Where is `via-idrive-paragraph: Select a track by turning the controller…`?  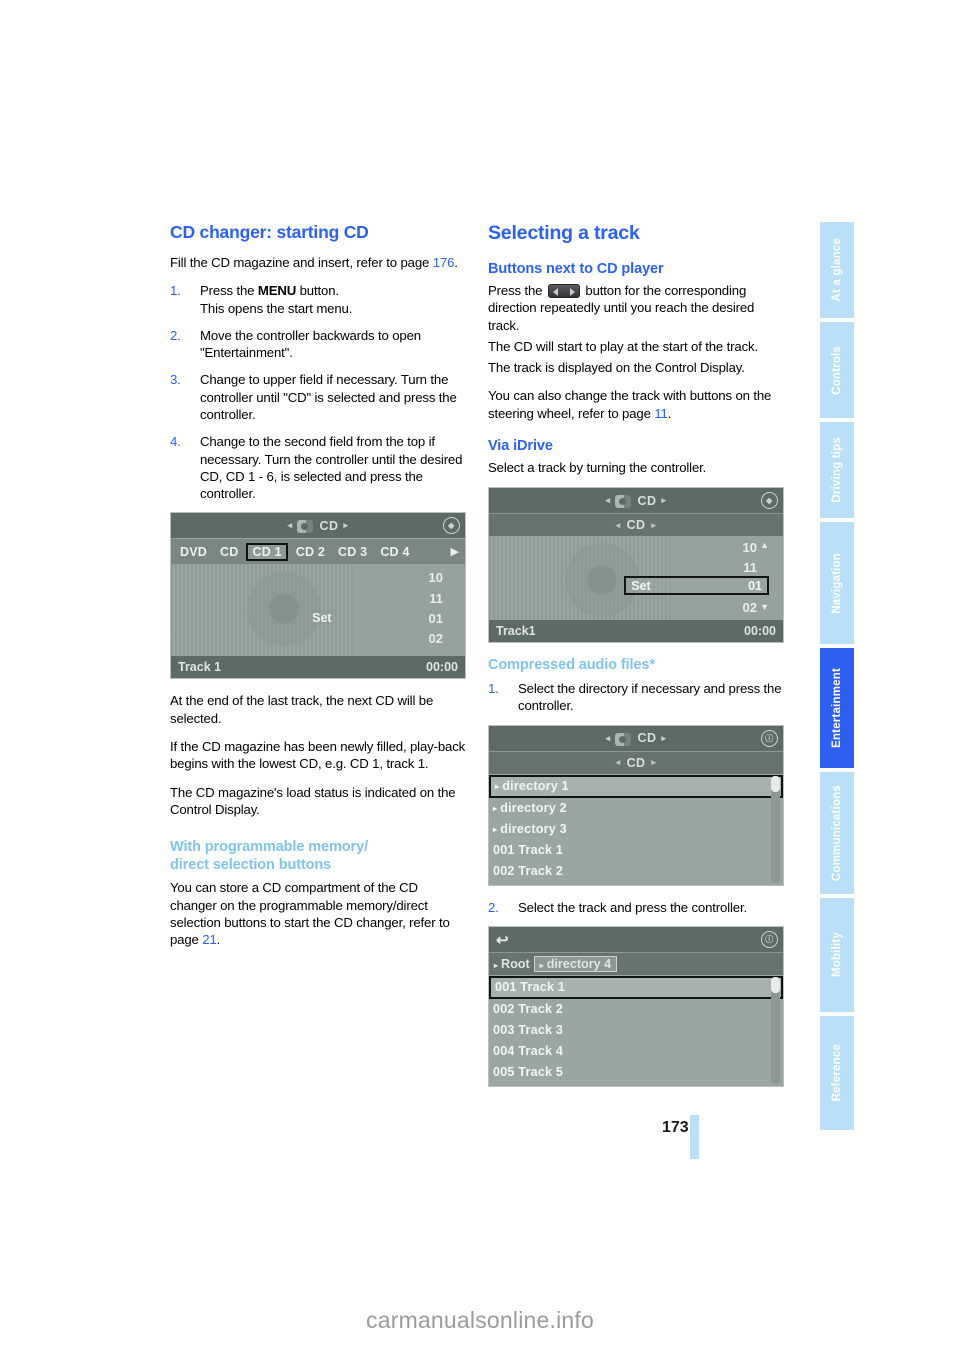
via-idrive-paragraph: Select a track by turning the controller… is located at coordinates (597, 467).